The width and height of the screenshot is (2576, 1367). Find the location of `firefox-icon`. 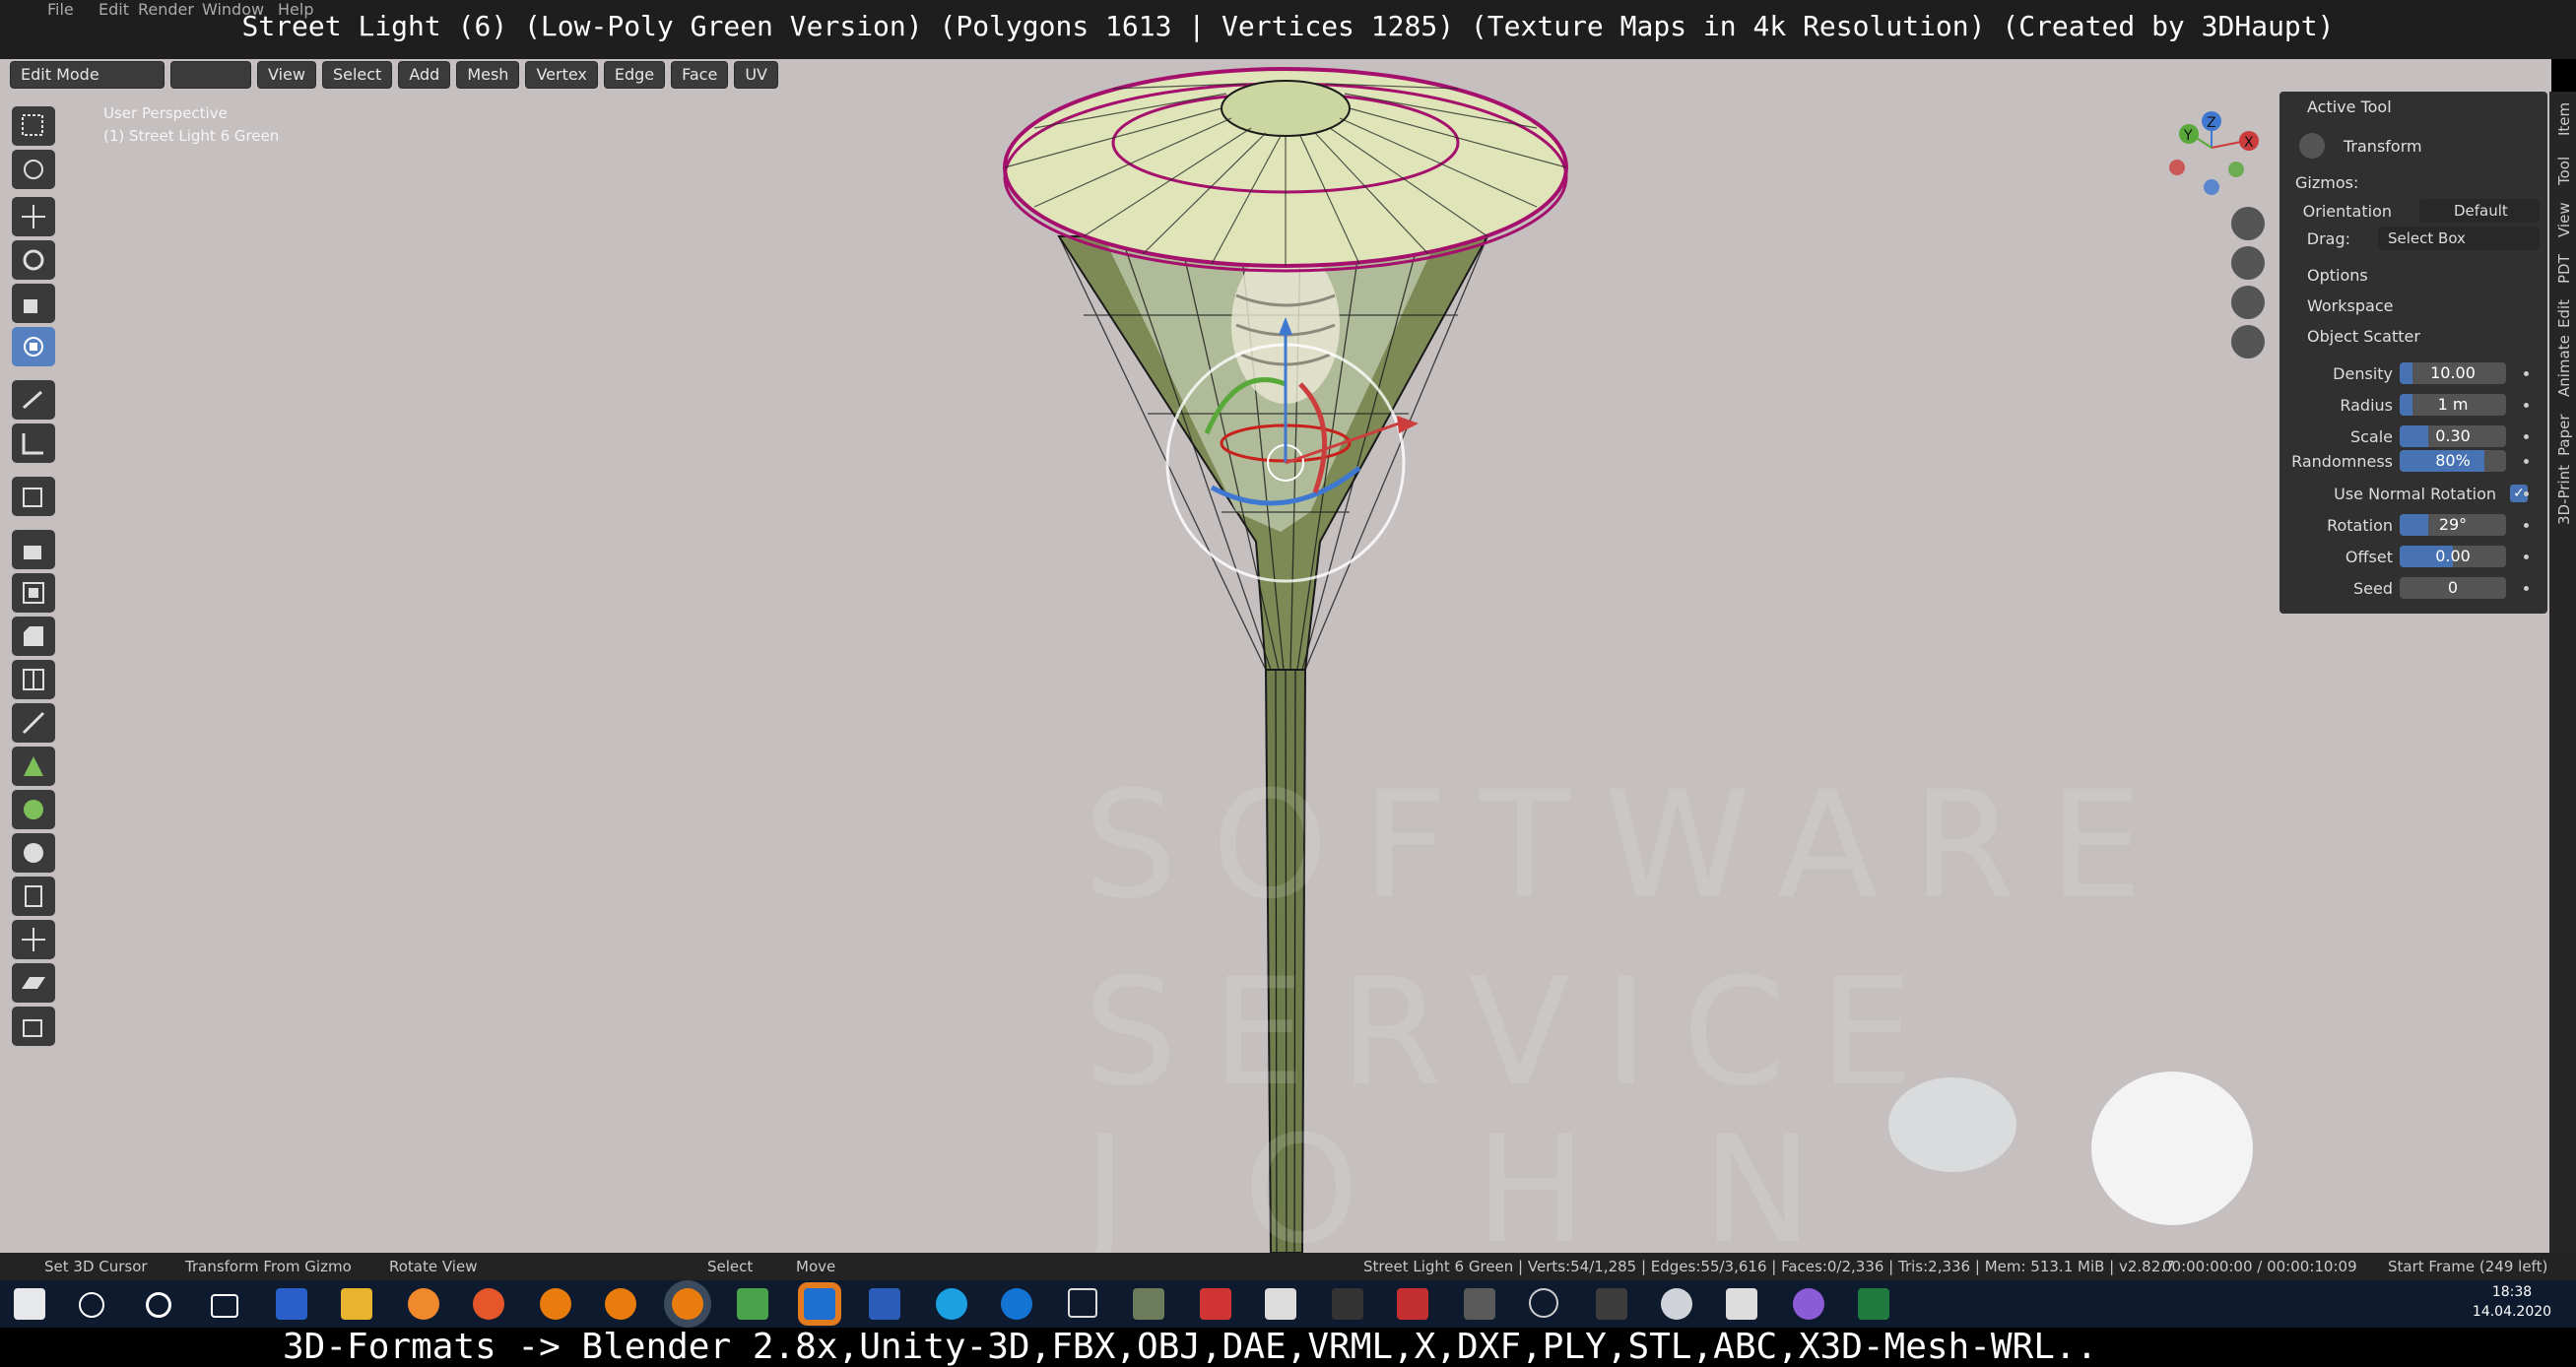

firefox-icon is located at coordinates (489, 1304).